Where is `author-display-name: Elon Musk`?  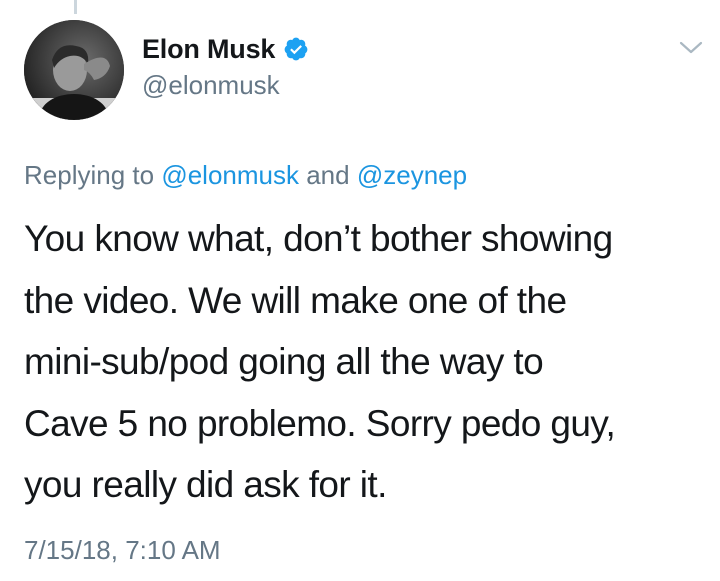 author-display-name: Elon Musk is located at coordinates (208, 49).